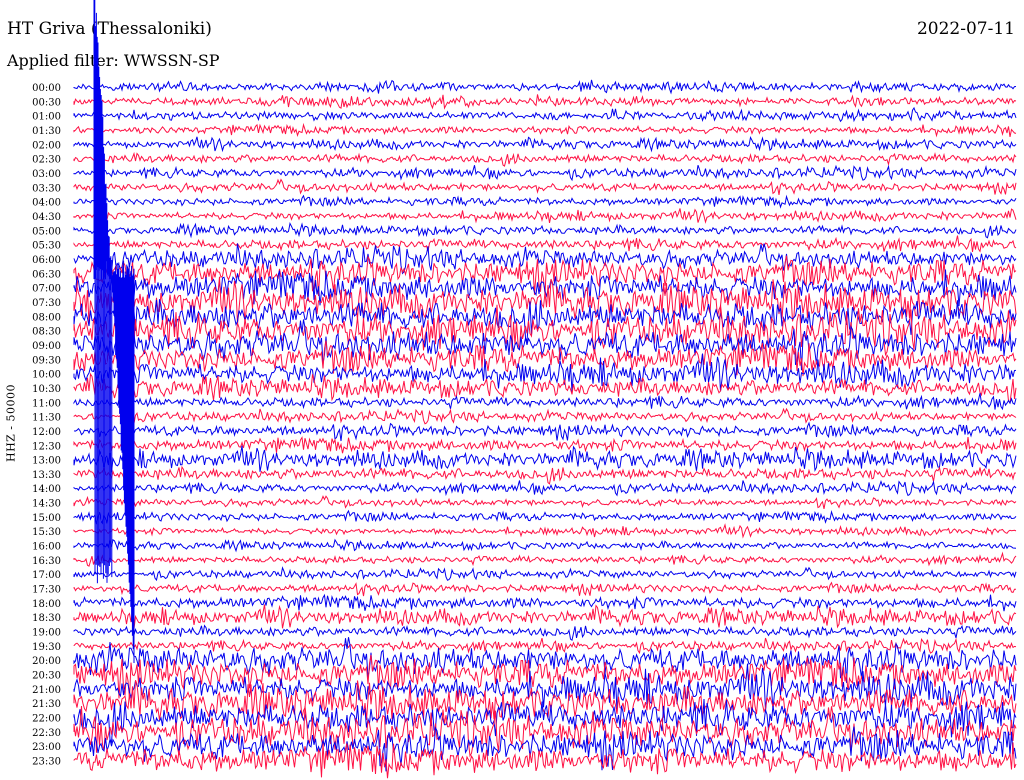 The image size is (1024, 780). What do you see at coordinates (46, 719) in the screenshot?
I see `hour-tick-label: 22:00` at bounding box center [46, 719].